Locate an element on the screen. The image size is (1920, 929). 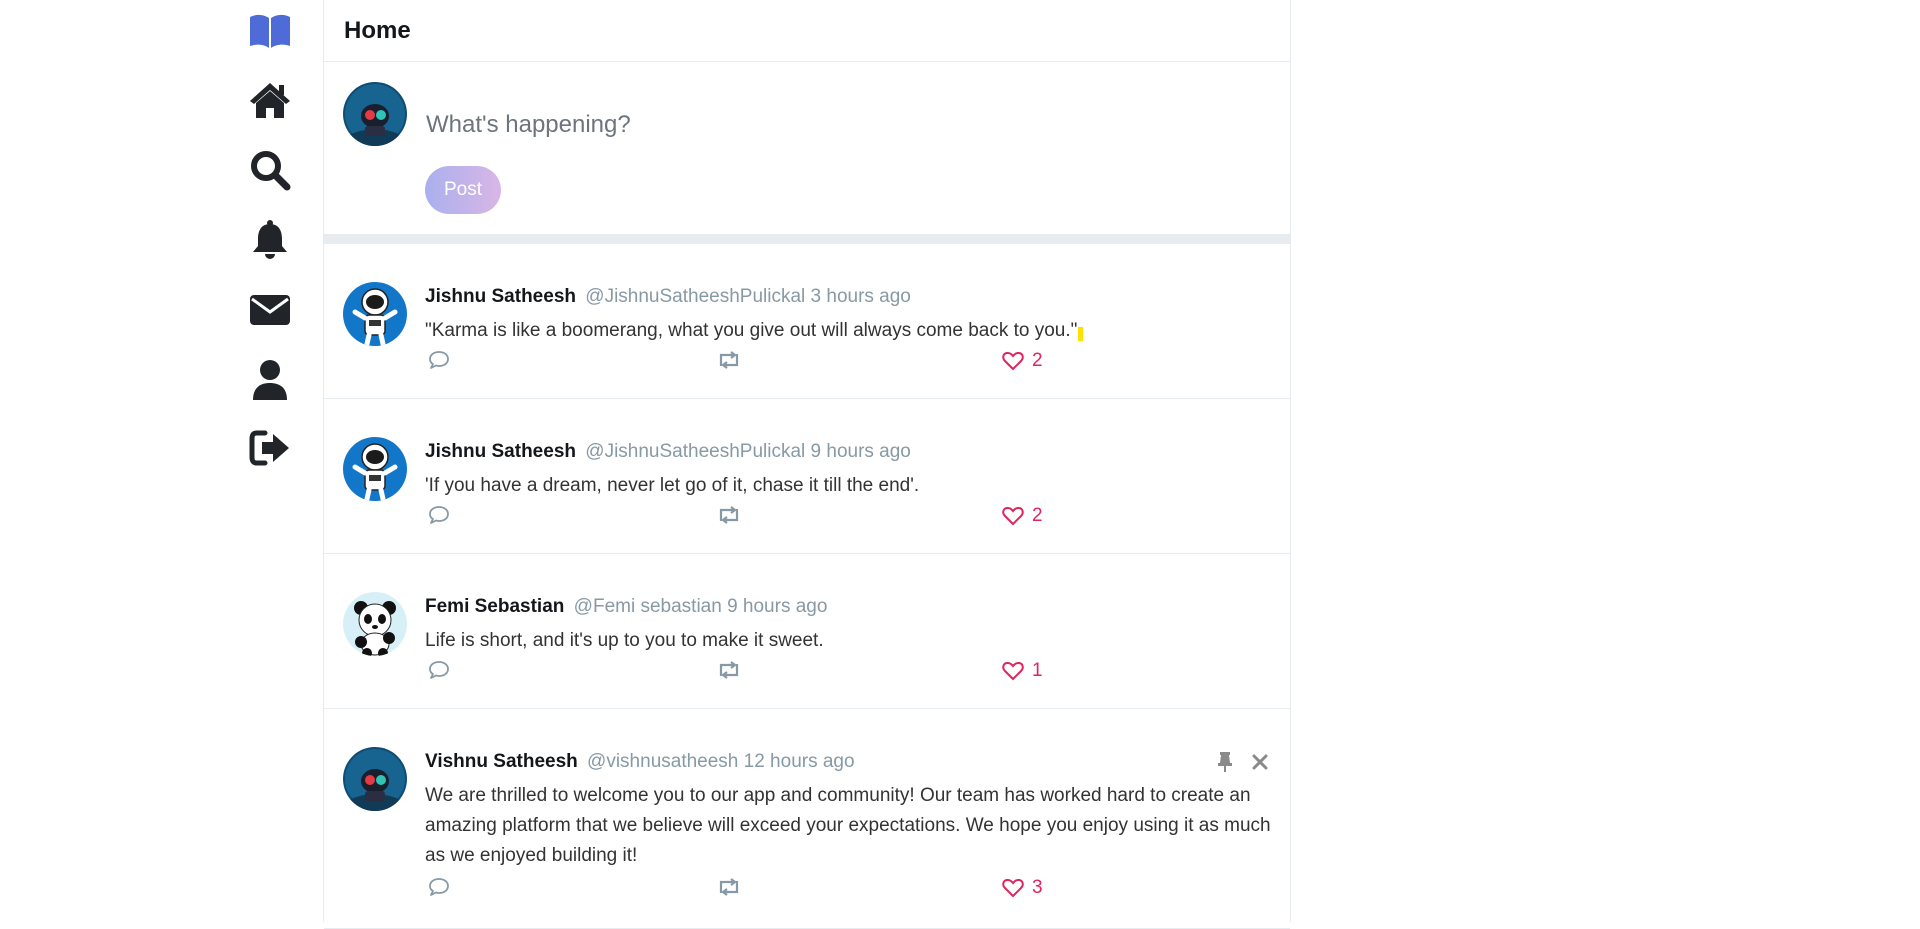
compose-box: Post is located at coordinates (807, 148).